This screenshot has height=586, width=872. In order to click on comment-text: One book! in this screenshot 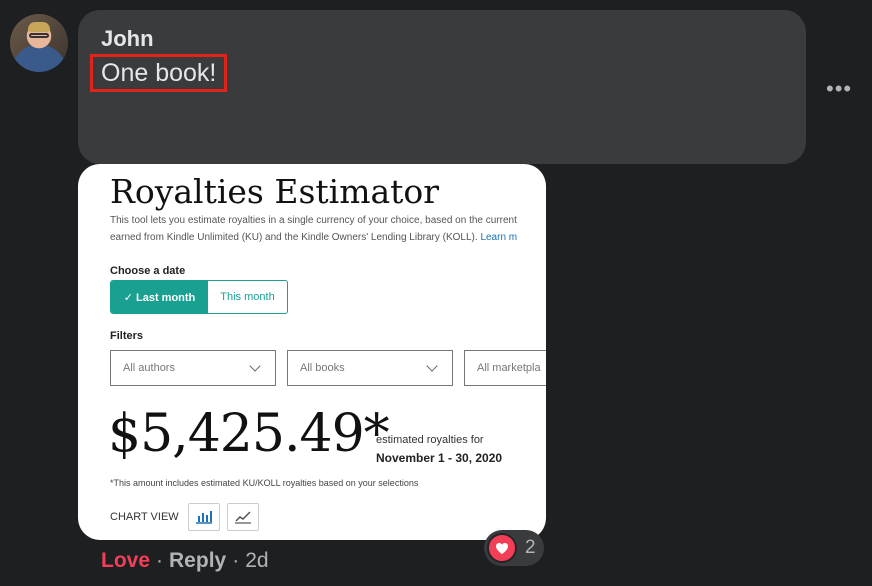, I will do `click(159, 73)`.